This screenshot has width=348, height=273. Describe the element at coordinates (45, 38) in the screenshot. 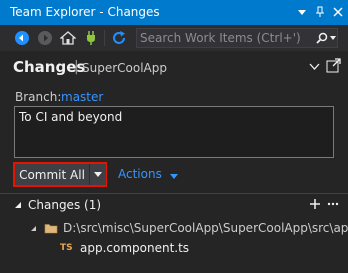

I see `forward-icon` at that location.